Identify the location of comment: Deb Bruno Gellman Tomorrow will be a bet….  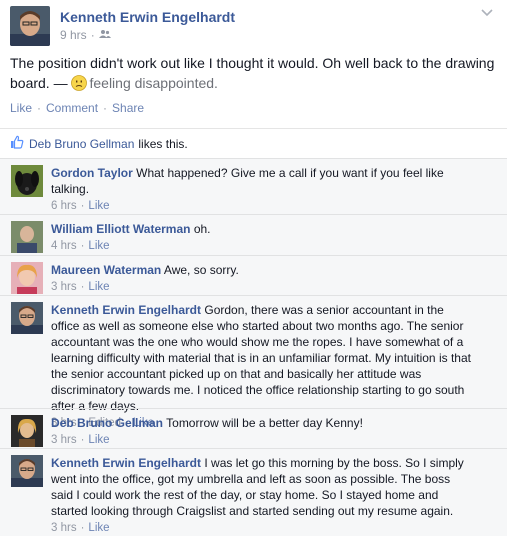
(253, 428).